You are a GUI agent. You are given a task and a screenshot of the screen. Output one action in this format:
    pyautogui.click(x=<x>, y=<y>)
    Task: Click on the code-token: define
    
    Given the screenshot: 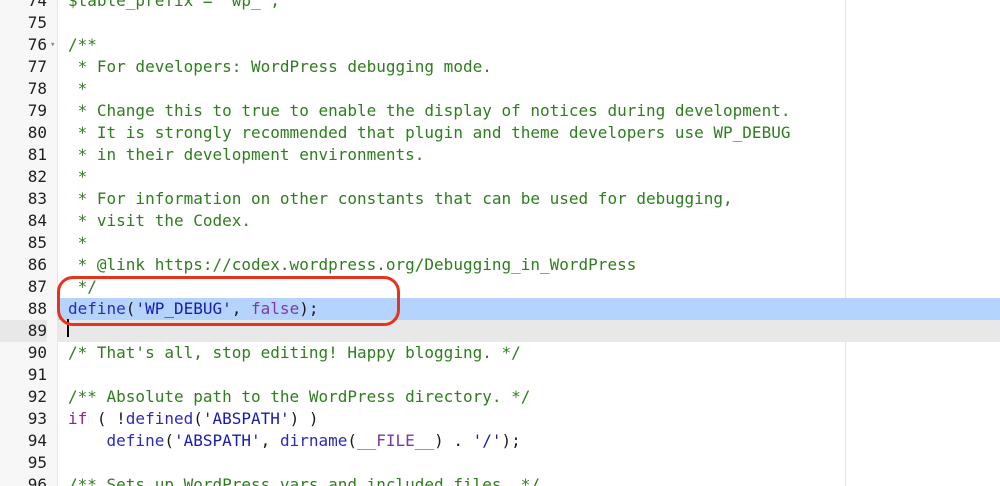 What is the action you would take?
    pyautogui.click(x=135, y=440)
    